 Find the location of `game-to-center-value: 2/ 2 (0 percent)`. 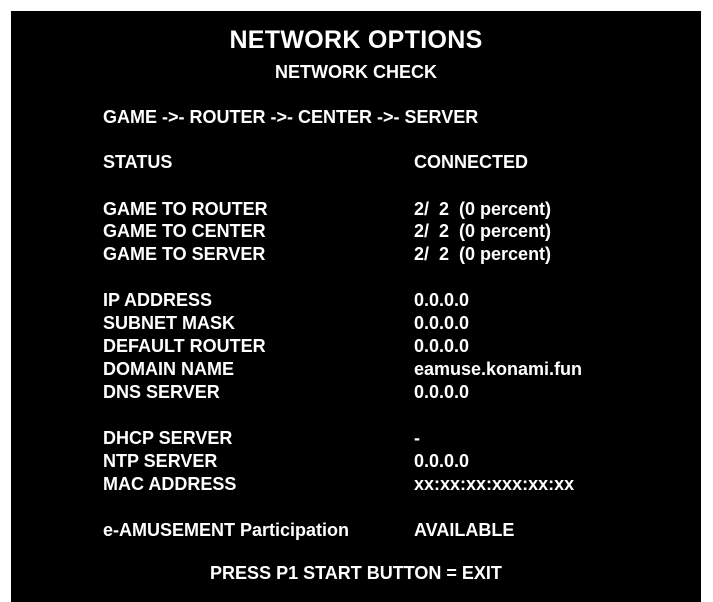

game-to-center-value: 2/ 2 (0 percent) is located at coordinates (483, 231).